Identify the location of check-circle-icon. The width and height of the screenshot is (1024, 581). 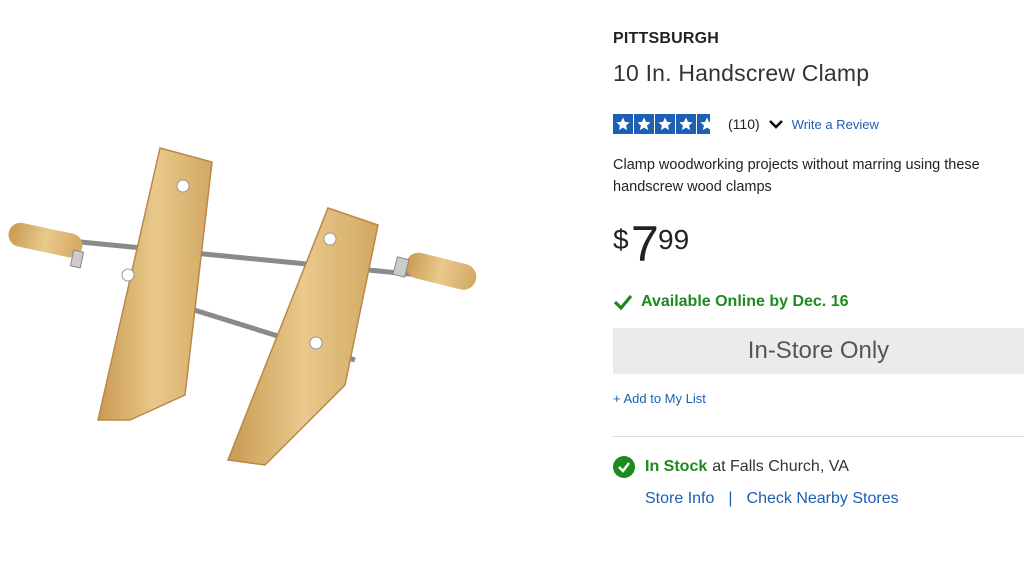
(624, 467).